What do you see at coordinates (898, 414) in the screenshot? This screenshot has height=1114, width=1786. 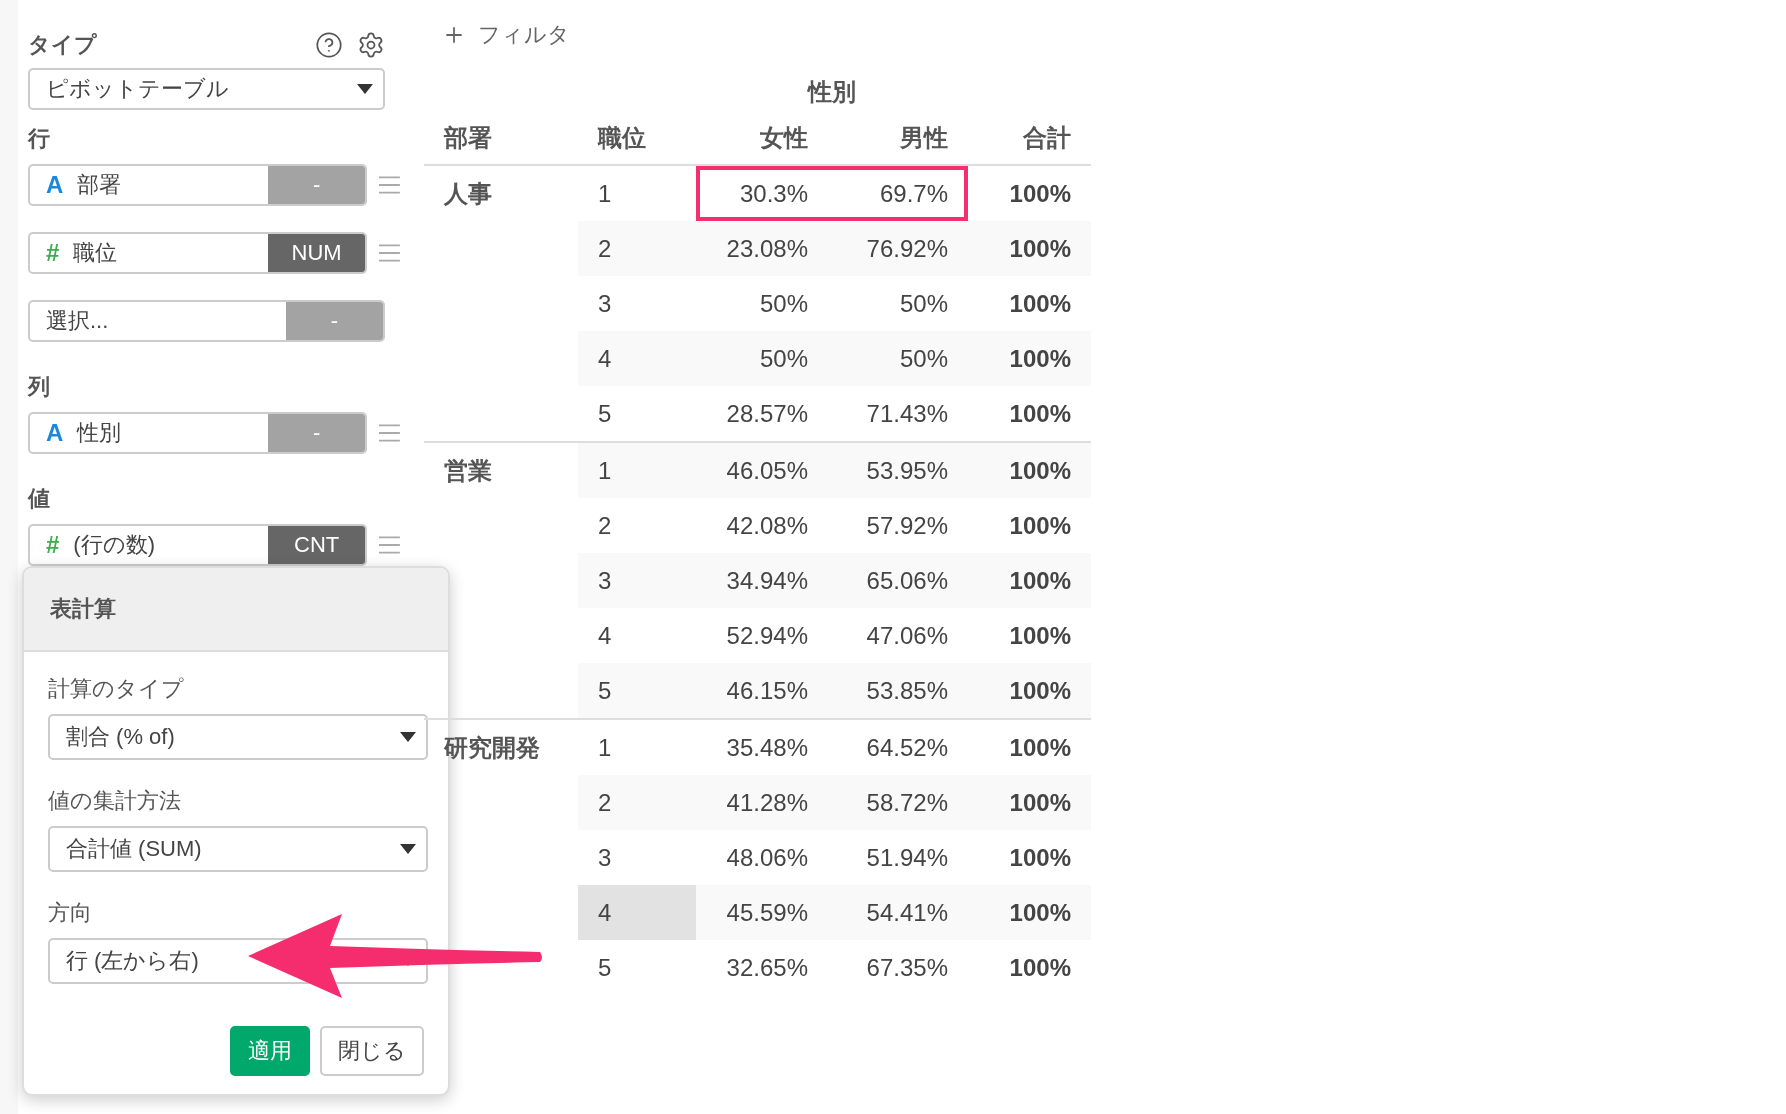 I see `percent-cell: 71.43%` at bounding box center [898, 414].